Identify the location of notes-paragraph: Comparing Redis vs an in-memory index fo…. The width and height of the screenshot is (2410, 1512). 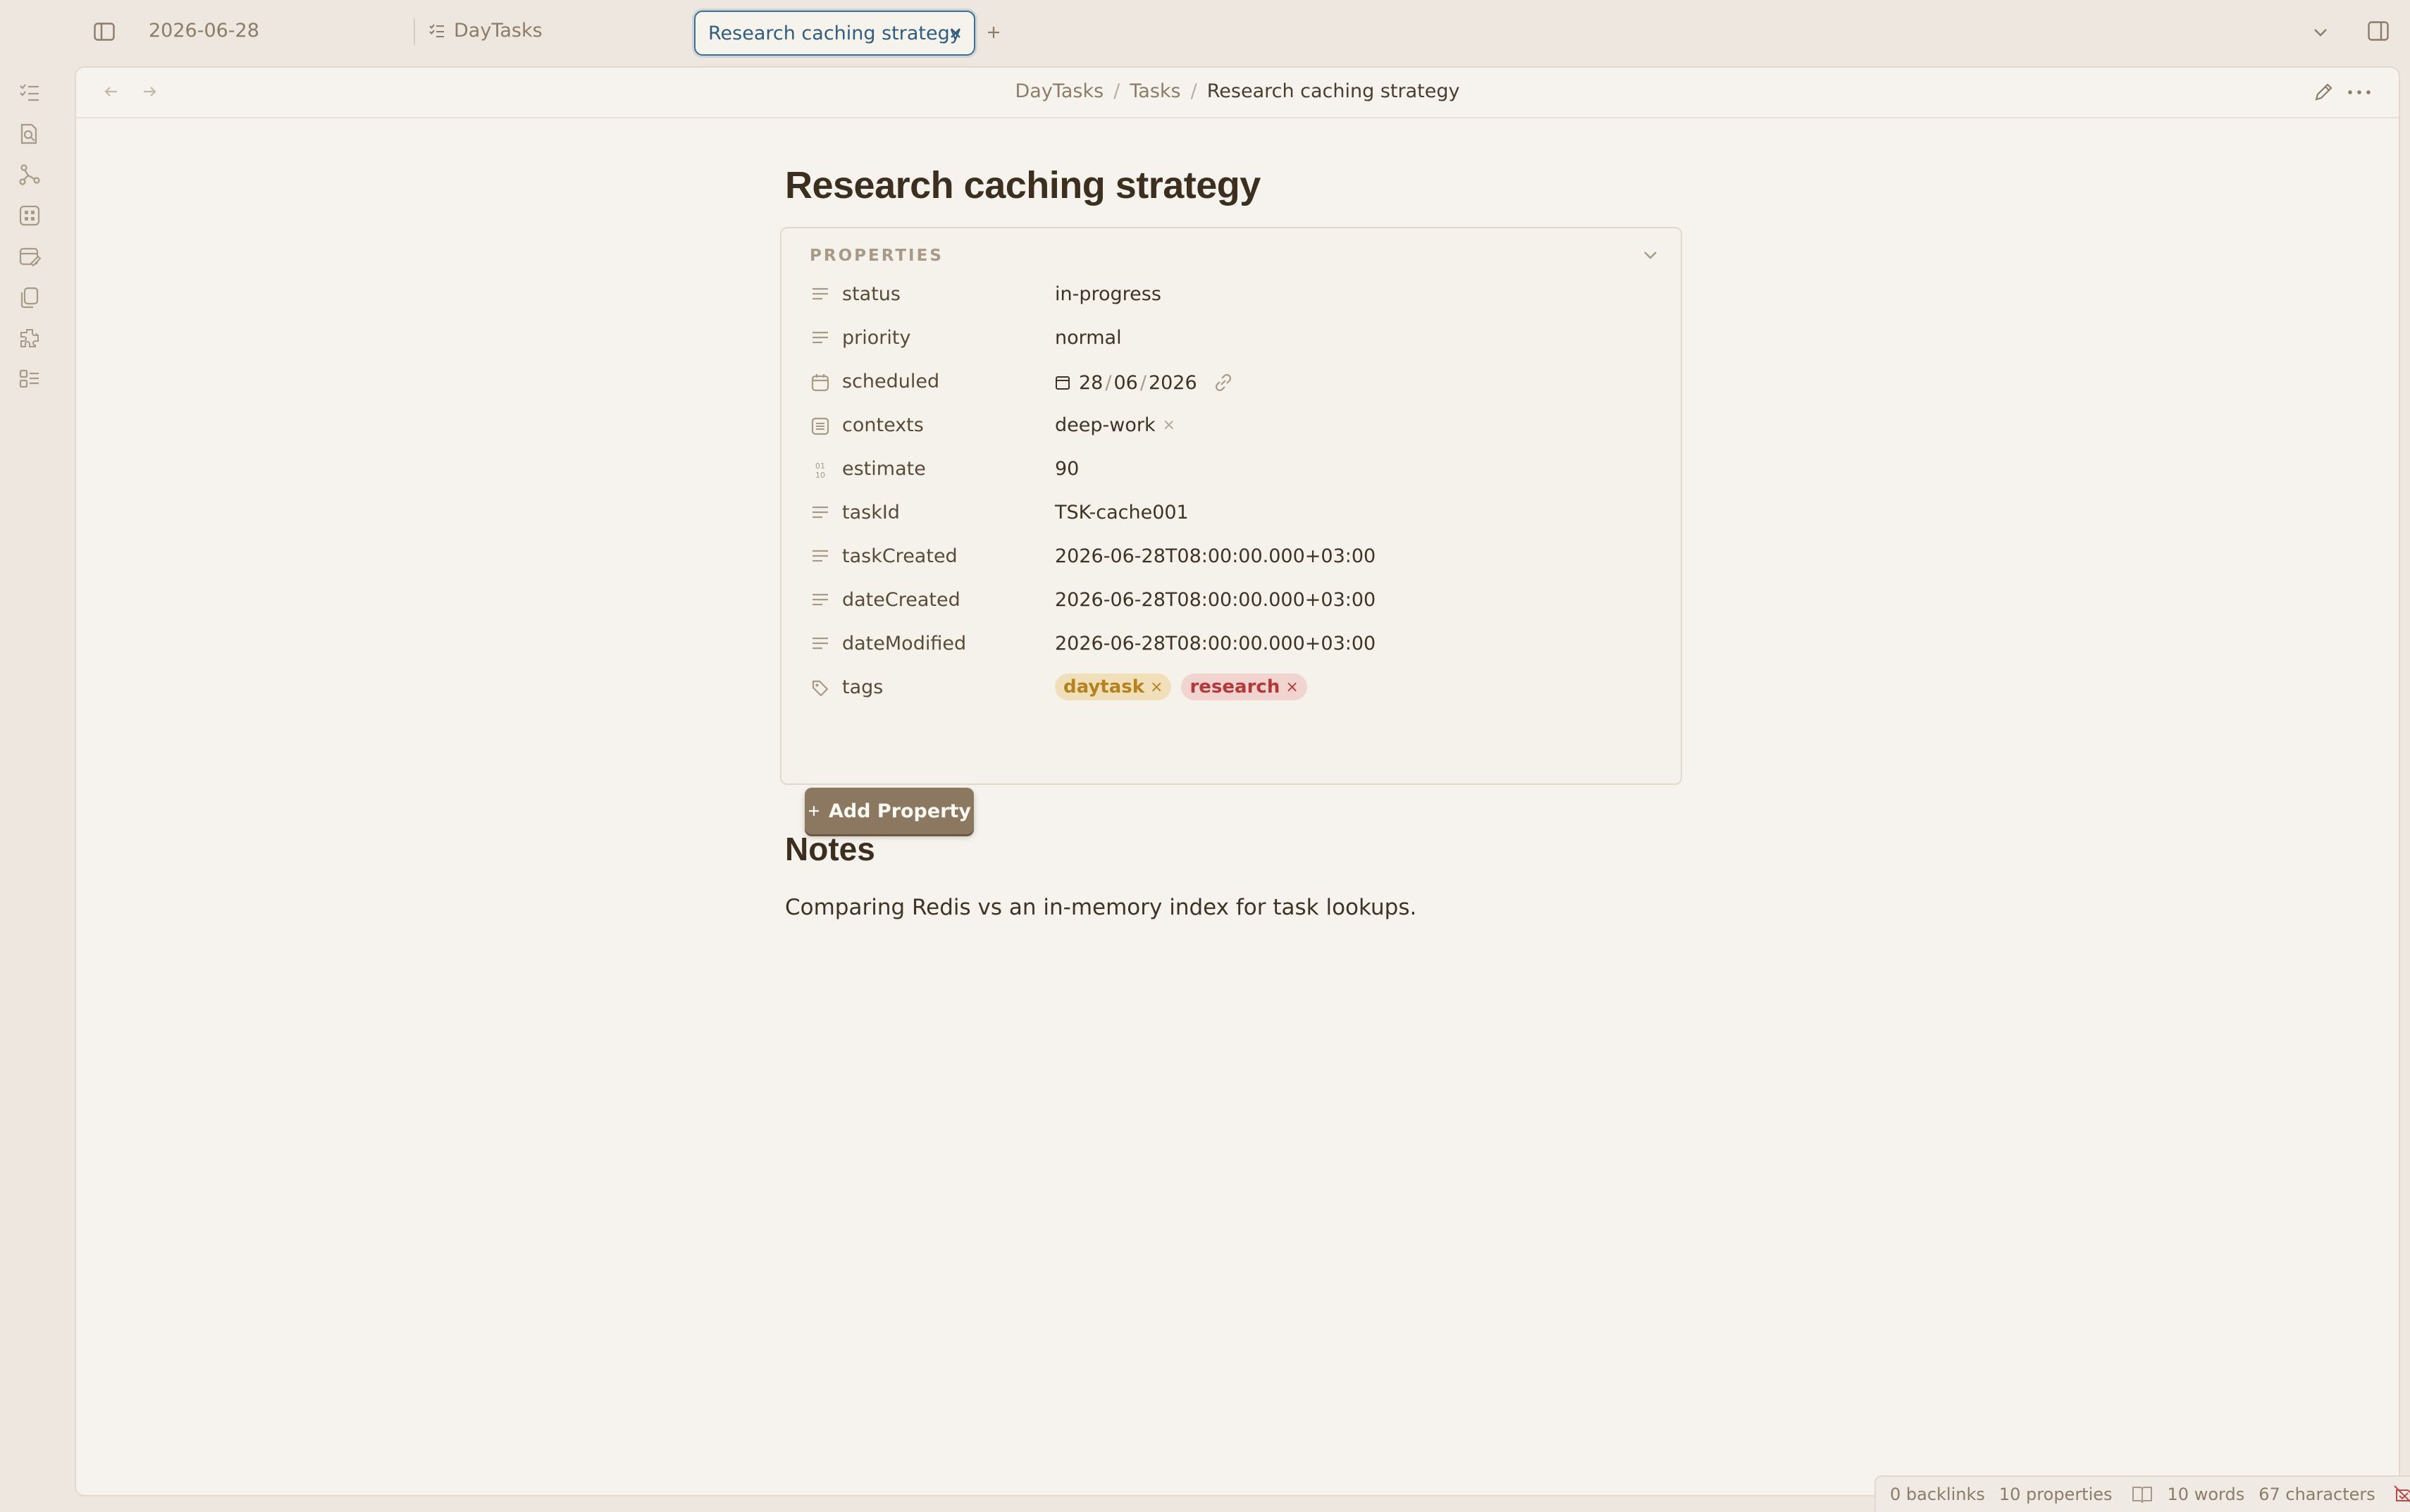
(1100, 907).